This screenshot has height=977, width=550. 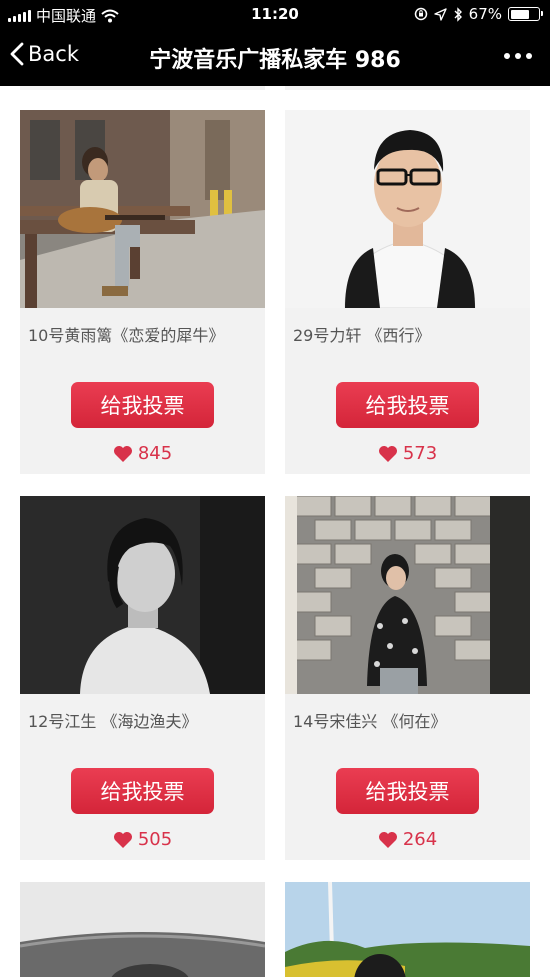 I want to click on chevron-left-icon, so click(x=17, y=54).